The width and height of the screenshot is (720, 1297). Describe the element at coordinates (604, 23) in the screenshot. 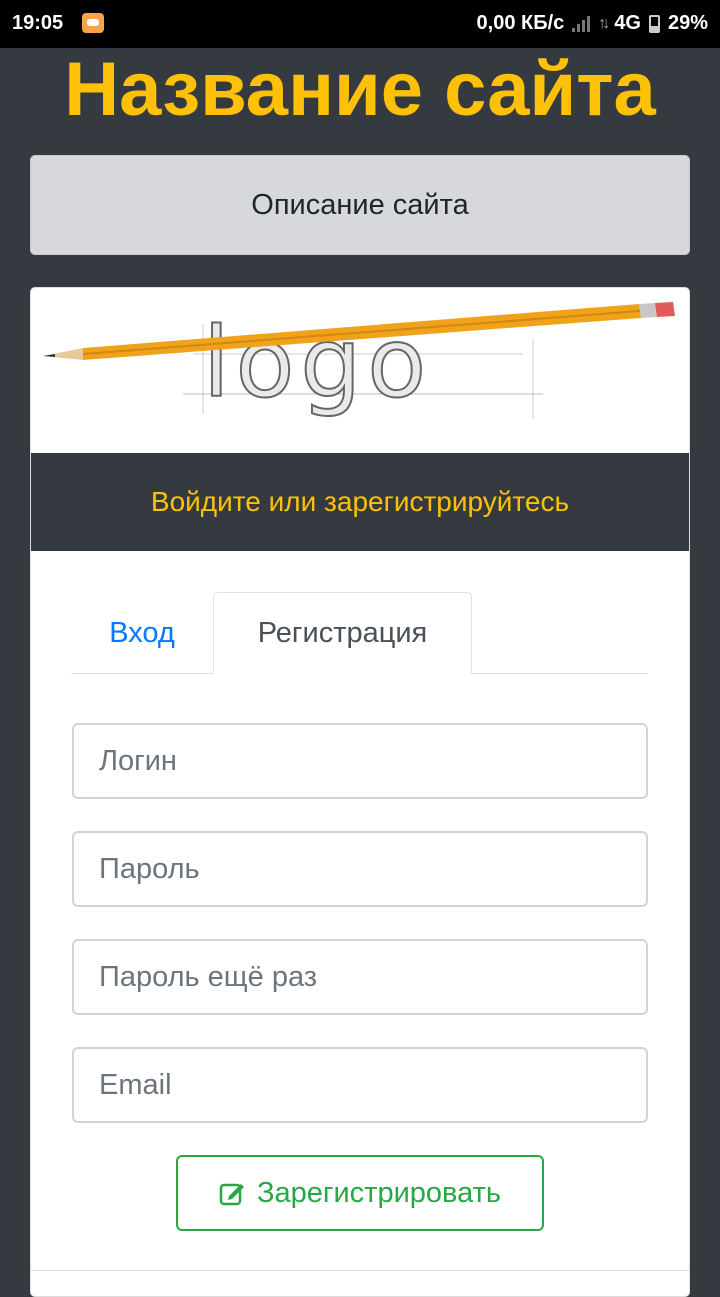

I see `data-transfer-icon: ↑↓` at that location.